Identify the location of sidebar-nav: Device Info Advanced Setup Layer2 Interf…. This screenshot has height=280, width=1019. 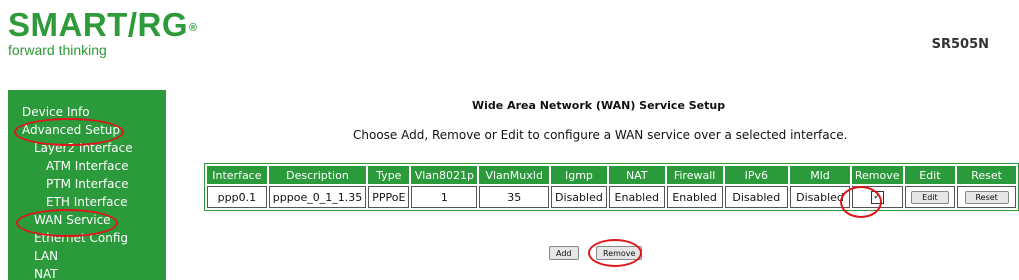
(87, 185).